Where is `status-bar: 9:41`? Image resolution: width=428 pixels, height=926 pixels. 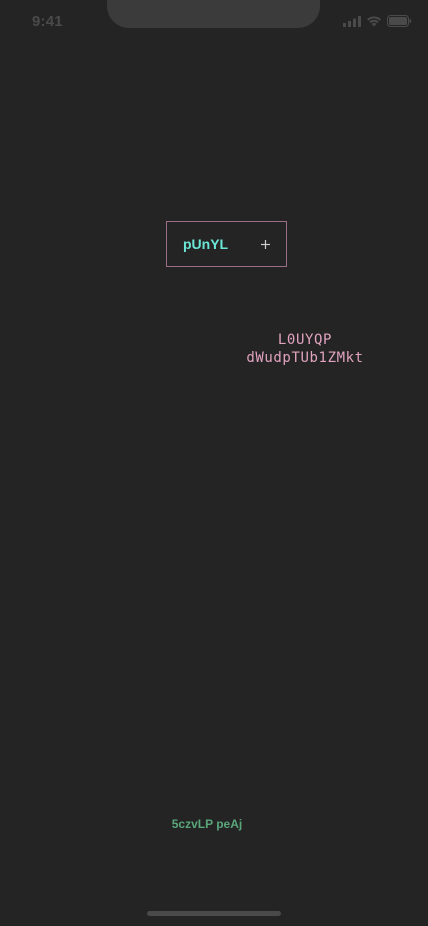 status-bar: 9:41 is located at coordinates (214, 22).